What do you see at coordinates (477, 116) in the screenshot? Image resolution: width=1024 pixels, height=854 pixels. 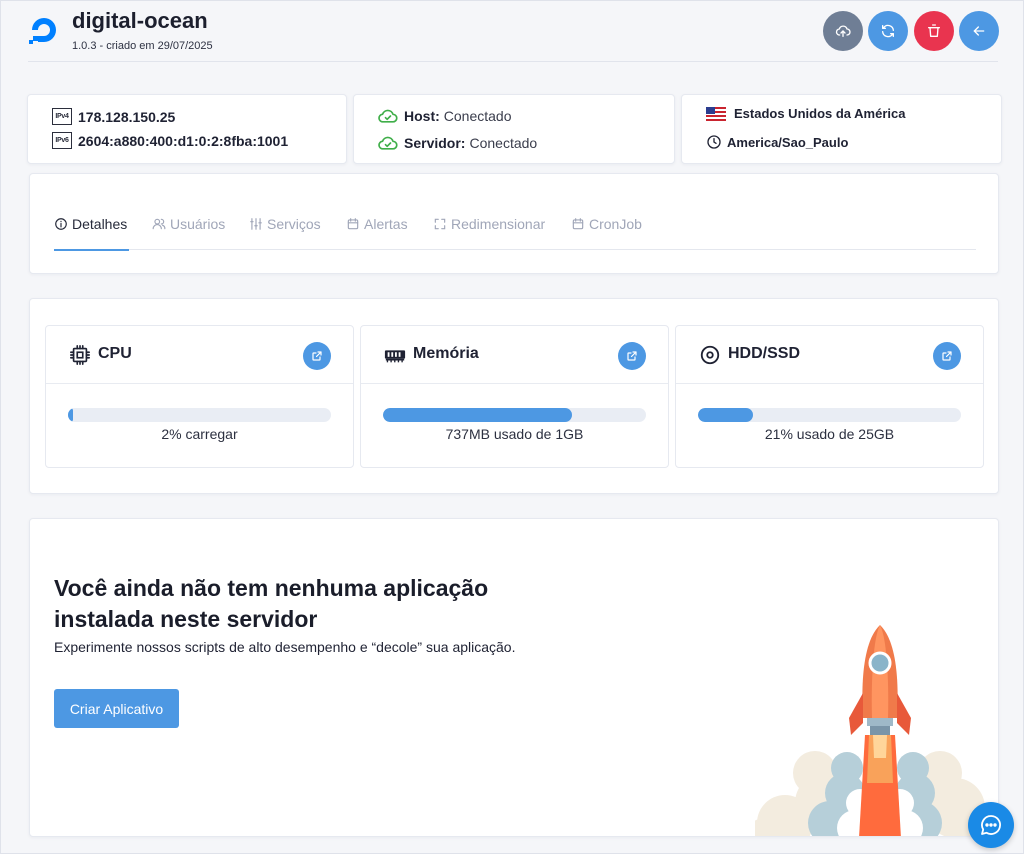 I see `host-value: Conectado` at bounding box center [477, 116].